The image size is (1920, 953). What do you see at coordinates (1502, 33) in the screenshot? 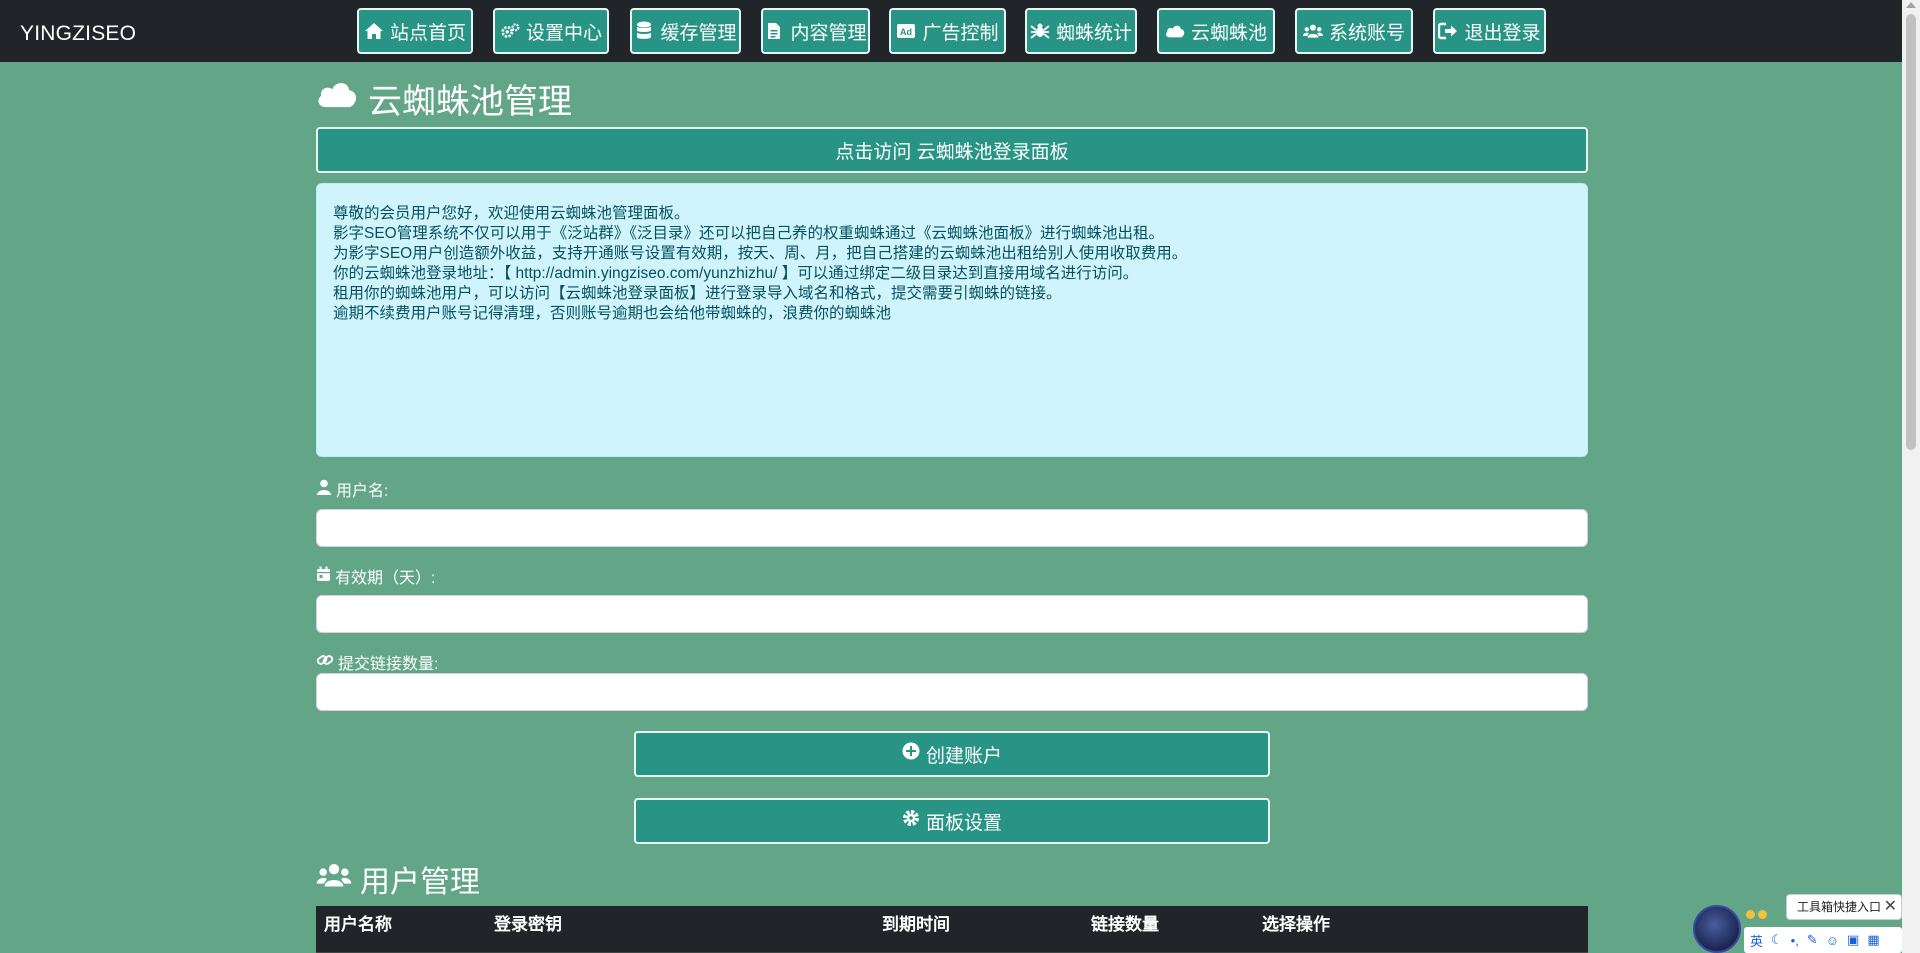
I see `nav-logout-label: 退出登录` at bounding box center [1502, 33].